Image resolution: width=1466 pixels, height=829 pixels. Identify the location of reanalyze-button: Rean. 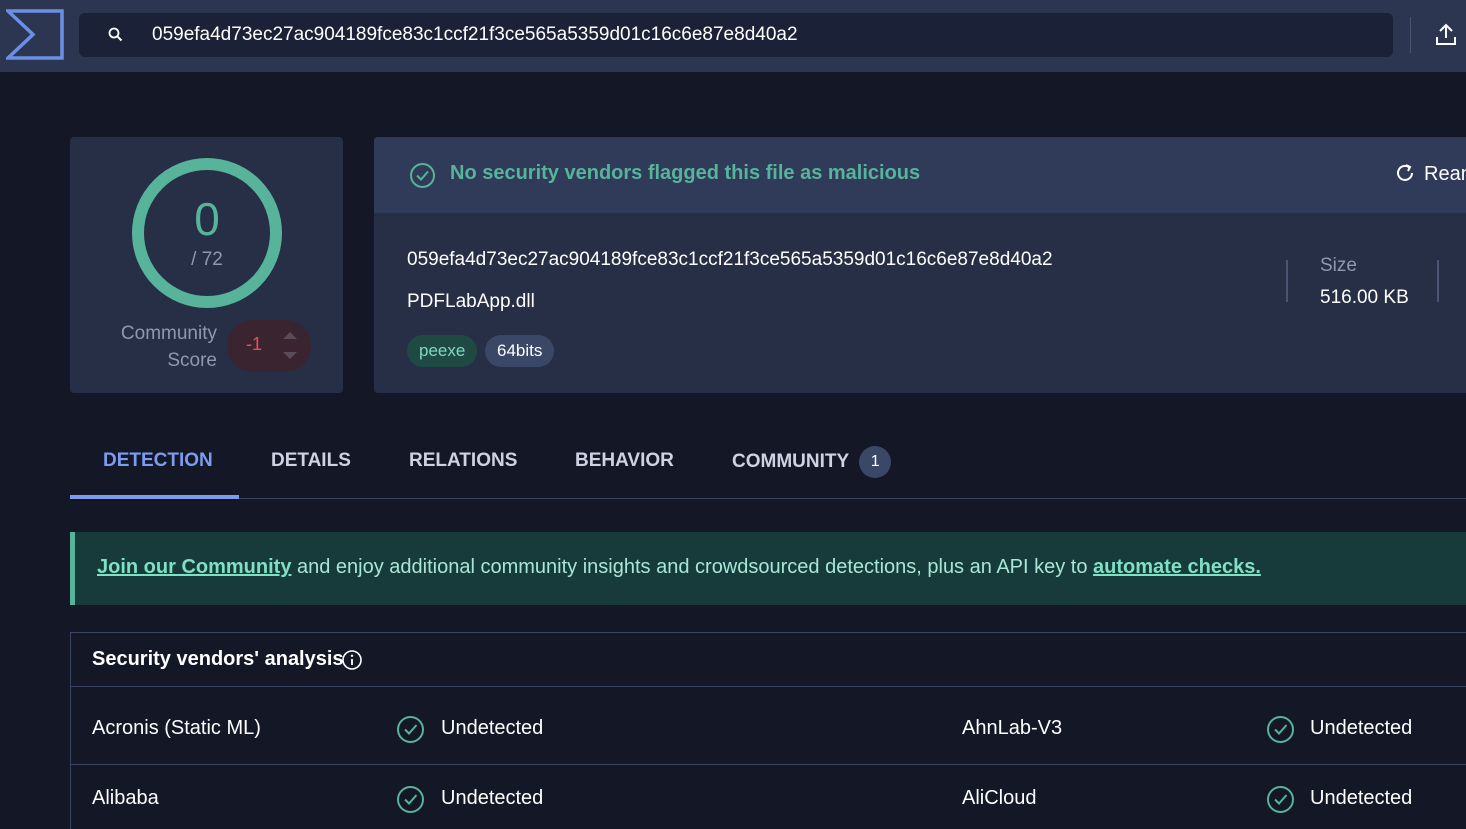
(1430, 174).